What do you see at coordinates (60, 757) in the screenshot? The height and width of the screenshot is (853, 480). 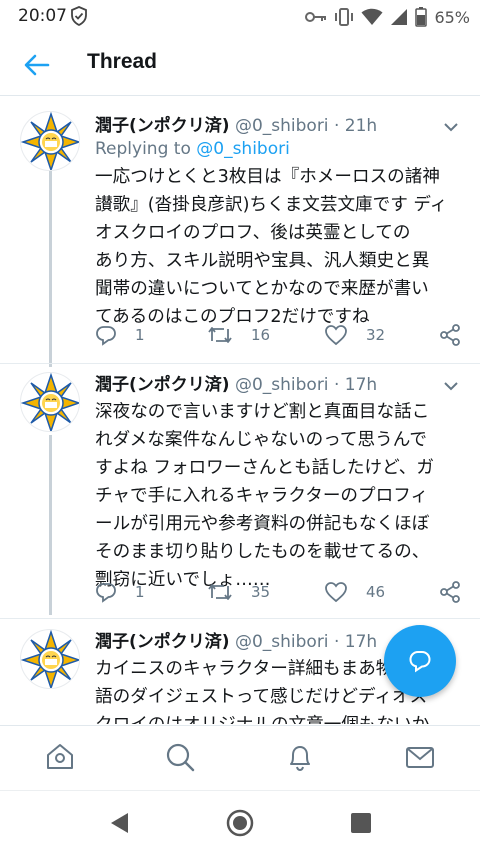 I see `home-icon` at bounding box center [60, 757].